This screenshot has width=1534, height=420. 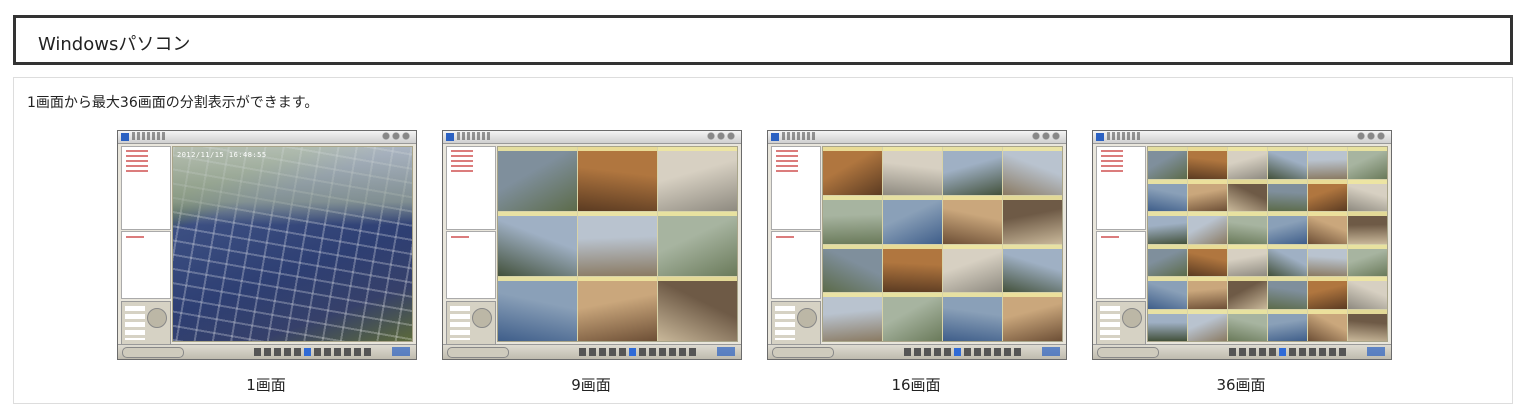 I want to click on screenshot-1-split: 2012/11/15 16:48:55, so click(x=267, y=245).